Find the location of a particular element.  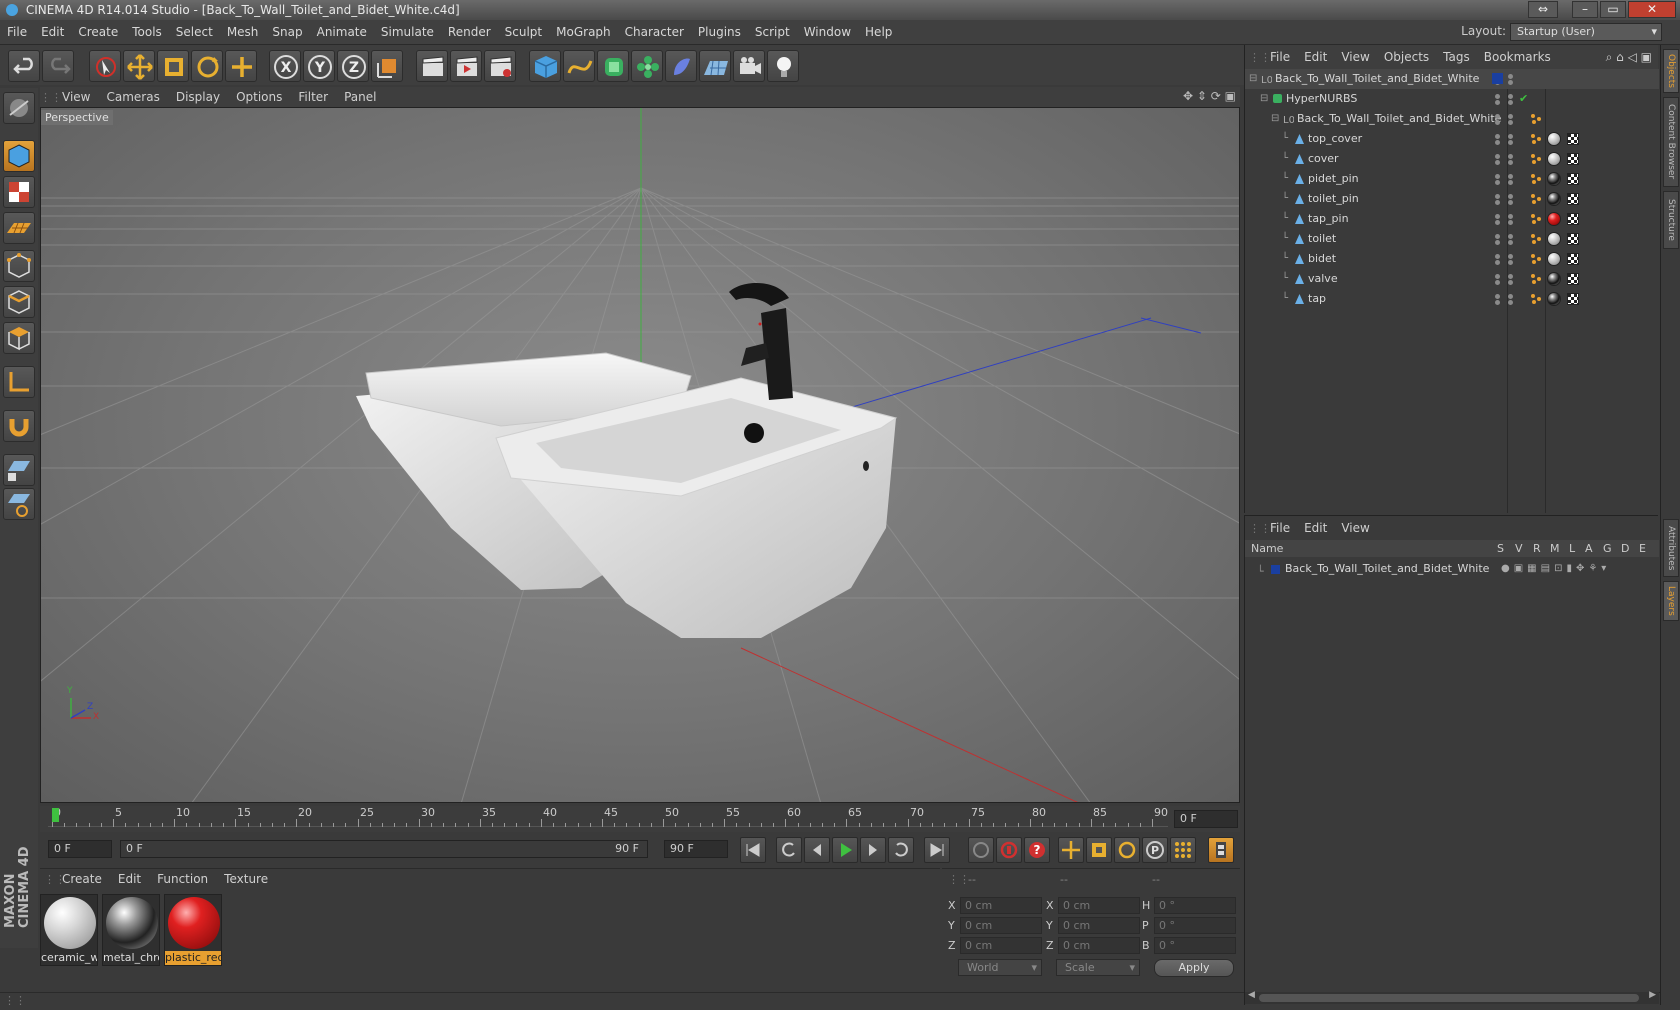

objects-menu-objects: Objects is located at coordinates (1406, 57).